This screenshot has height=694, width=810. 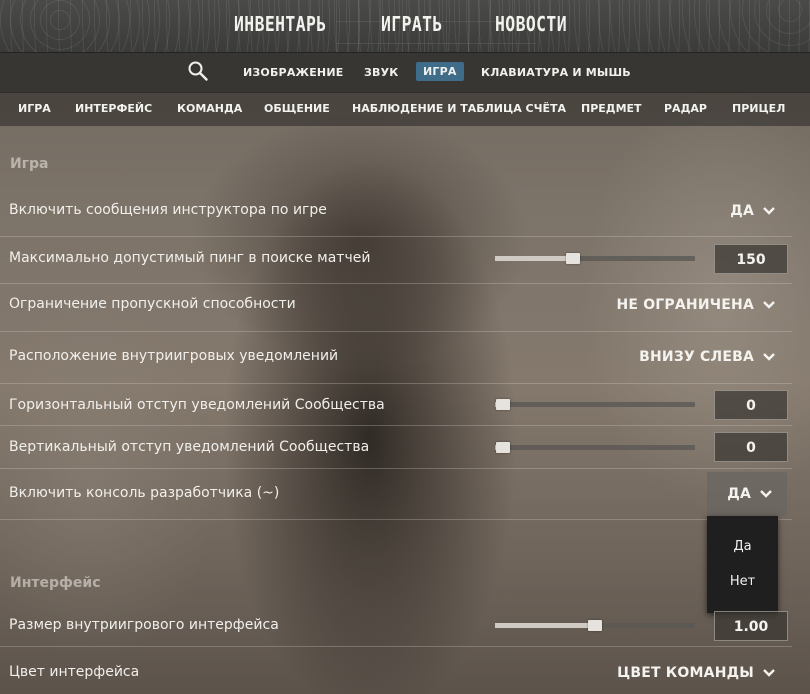 I want to click on setting-label: Включить консоль разработчика (~), so click(x=144, y=493).